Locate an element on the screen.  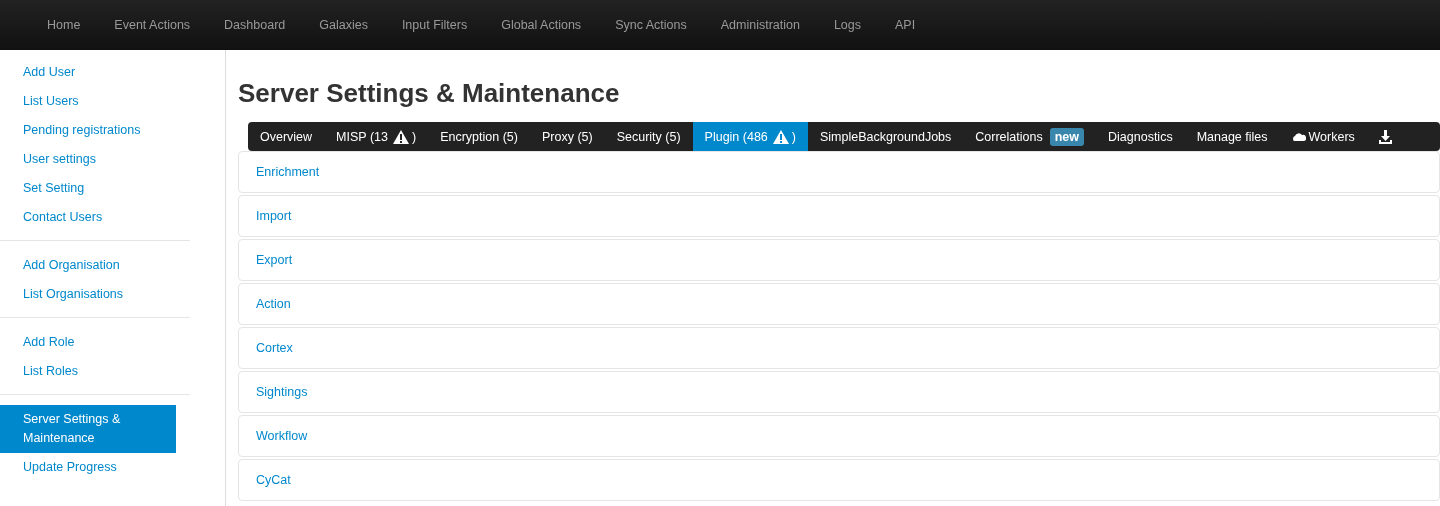
section-link: Workflow is located at coordinates (282, 436).